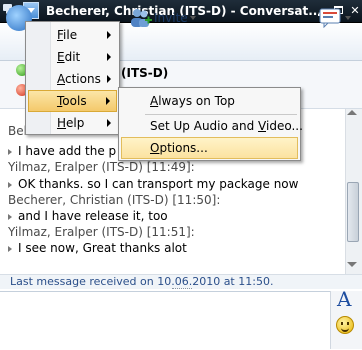  I want to click on scroll-down-icon, so click(352, 264).